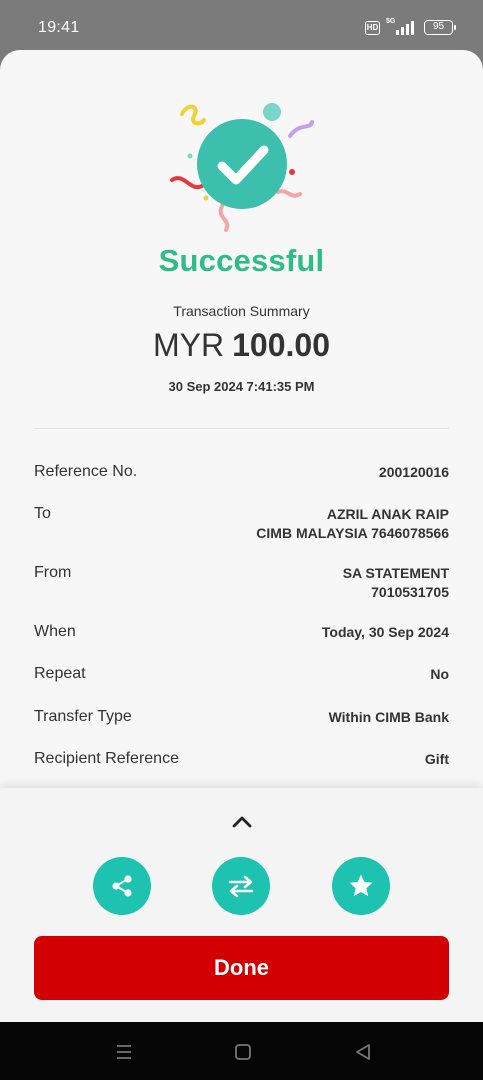 Image resolution: width=483 pixels, height=1080 pixels. What do you see at coordinates (395, 573) in the screenshot?
I see `source-account-name: SA STATEMENT` at bounding box center [395, 573].